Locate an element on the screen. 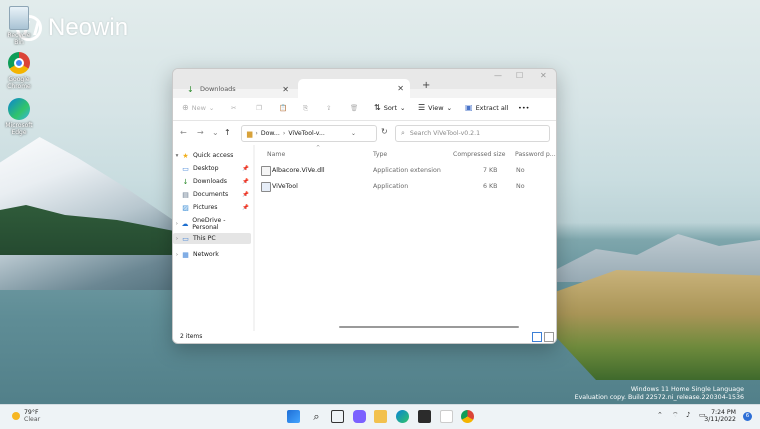 This screenshot has width=760, height=429. refresh-icon: ↻ is located at coordinates (384, 131).